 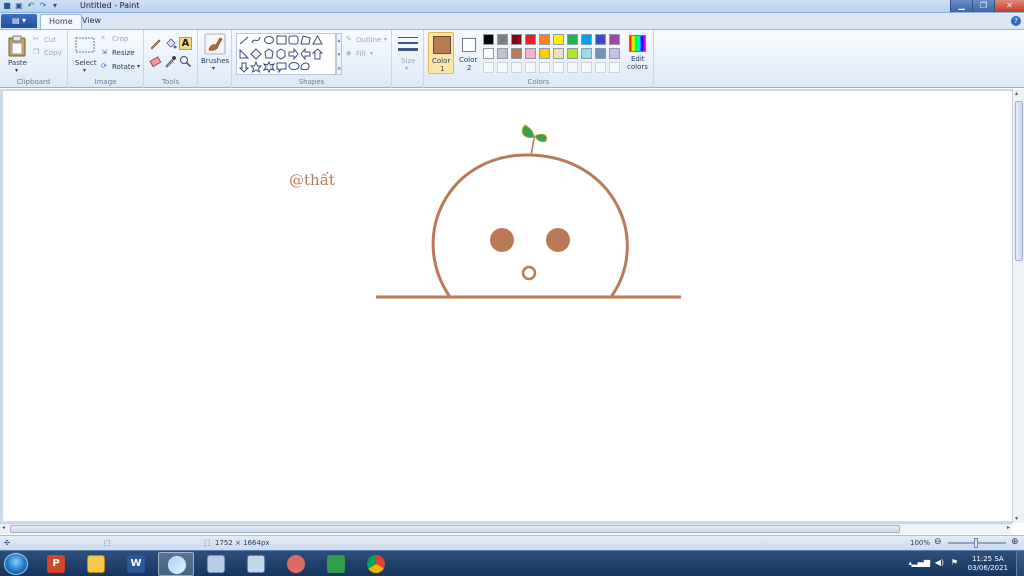 I want to click on volume-icon: ◀), so click(x=939, y=562).